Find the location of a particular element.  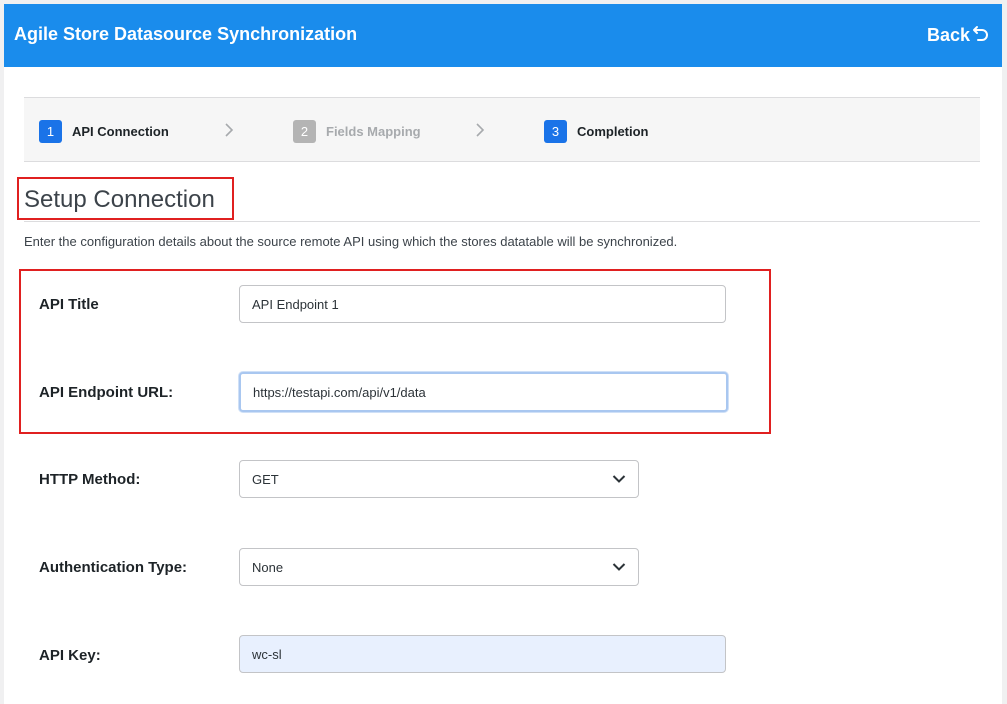

page-title: Agile Store Datasource Synchronization is located at coordinates (186, 34).